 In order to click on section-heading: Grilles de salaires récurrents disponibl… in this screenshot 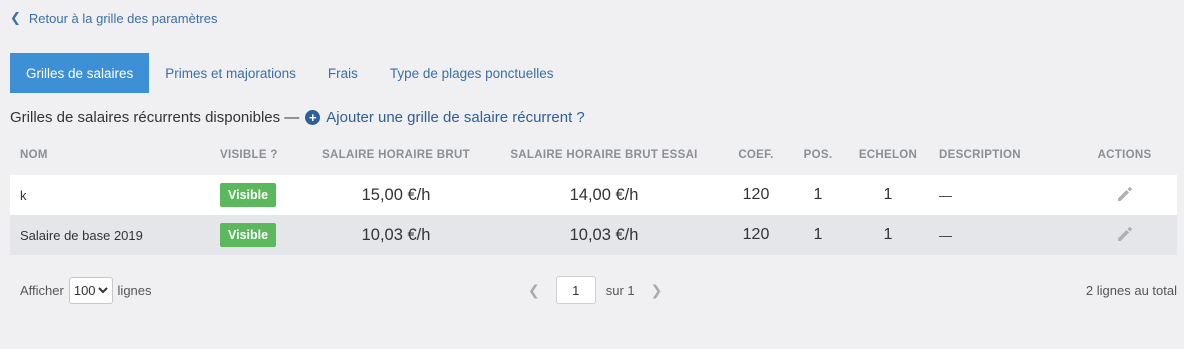, I will do `click(297, 117)`.